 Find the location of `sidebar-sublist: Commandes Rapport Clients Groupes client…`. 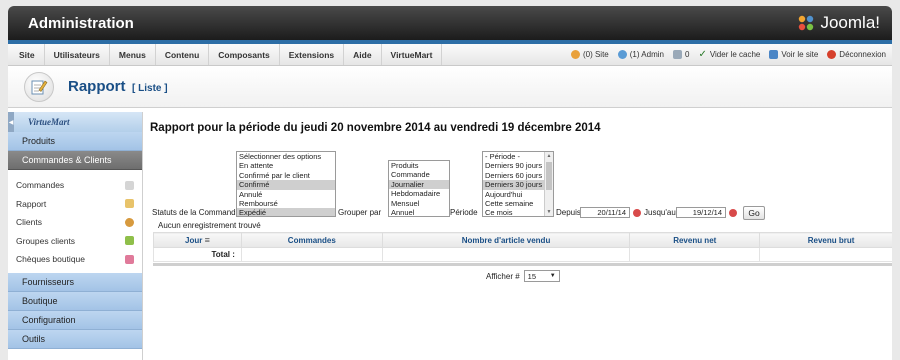

sidebar-sublist: Commandes Rapport Clients Groupes client… is located at coordinates (75, 221).